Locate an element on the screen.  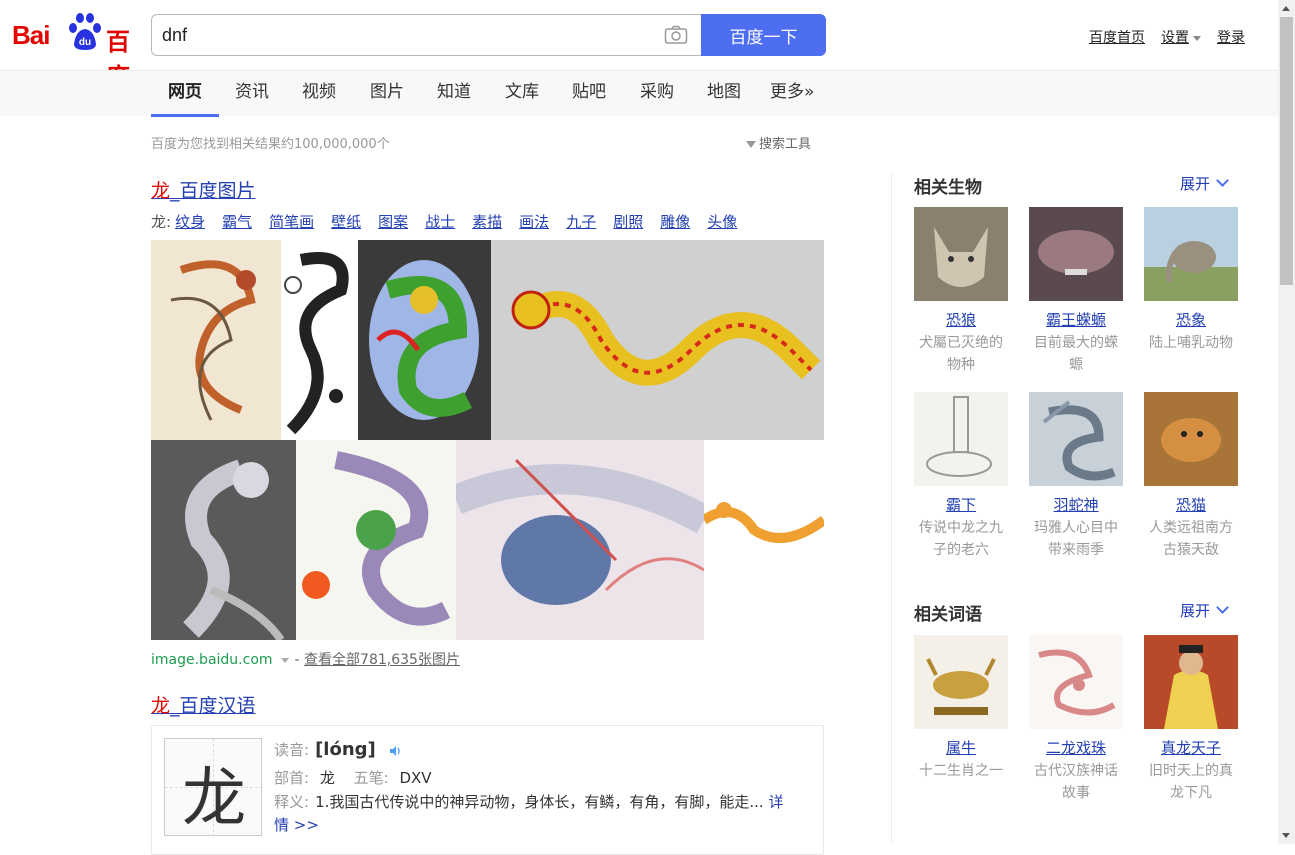
tab-zhidao: 知道 is located at coordinates (454, 94).